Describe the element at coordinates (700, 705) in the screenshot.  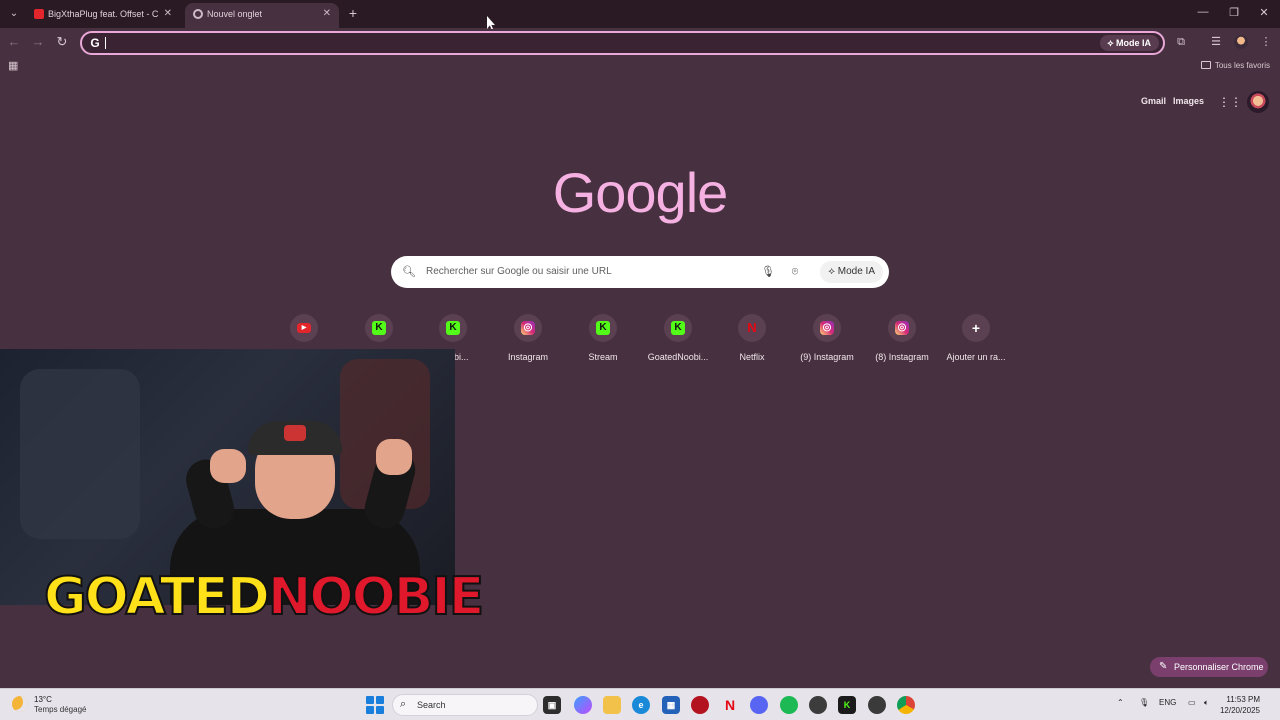
I see `app-red-icon` at that location.